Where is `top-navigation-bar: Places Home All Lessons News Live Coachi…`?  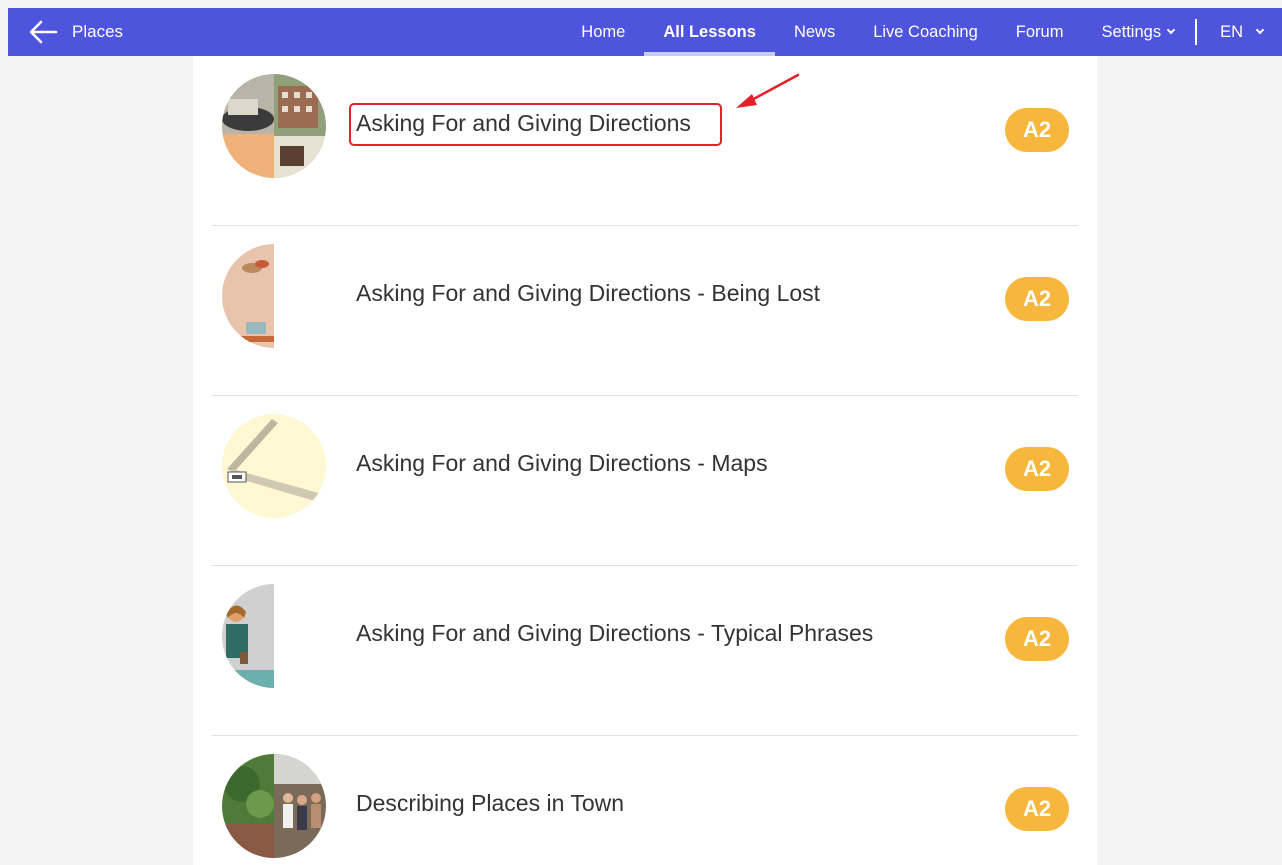 top-navigation-bar: Places Home All Lessons News Live Coachi… is located at coordinates (645, 32).